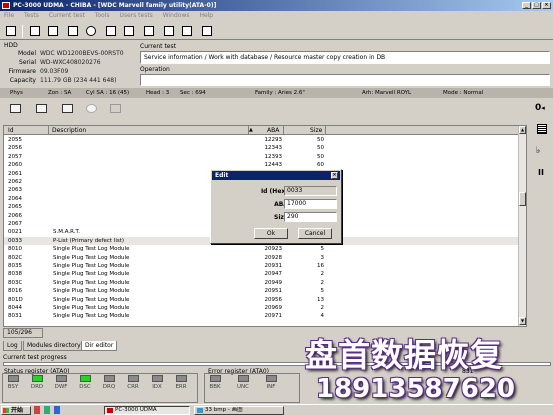  I want to click on dialog-close-icon: ×, so click(334, 175).